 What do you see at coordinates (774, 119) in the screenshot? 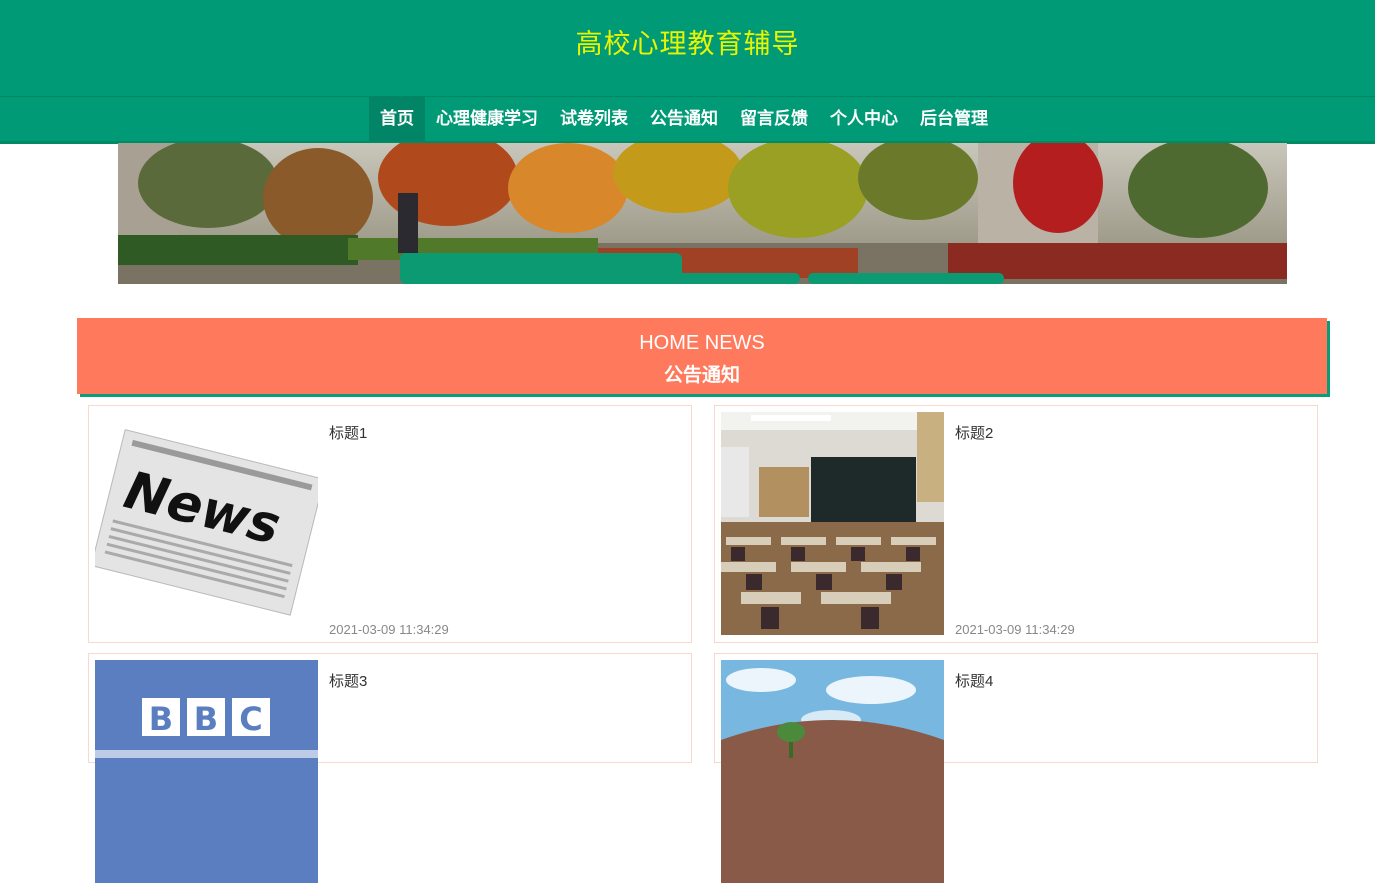
I see `nav-item-feedback: 留言反馈` at bounding box center [774, 119].